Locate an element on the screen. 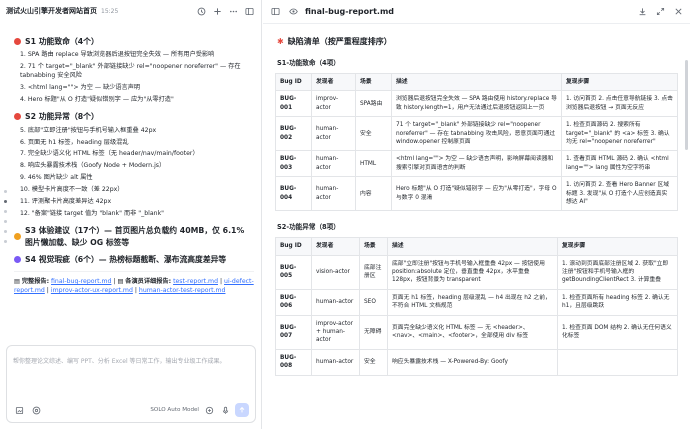 This screenshot has height=429, width=690. cell: BUG-005 is located at coordinates (293, 272).